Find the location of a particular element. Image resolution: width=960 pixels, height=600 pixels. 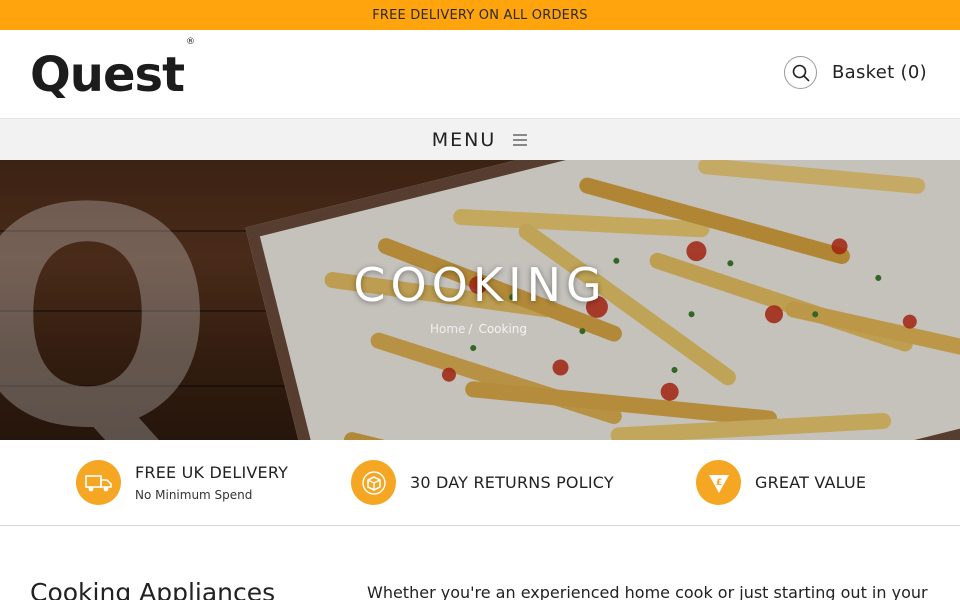

basket-link: Basket (0) is located at coordinates (879, 72).